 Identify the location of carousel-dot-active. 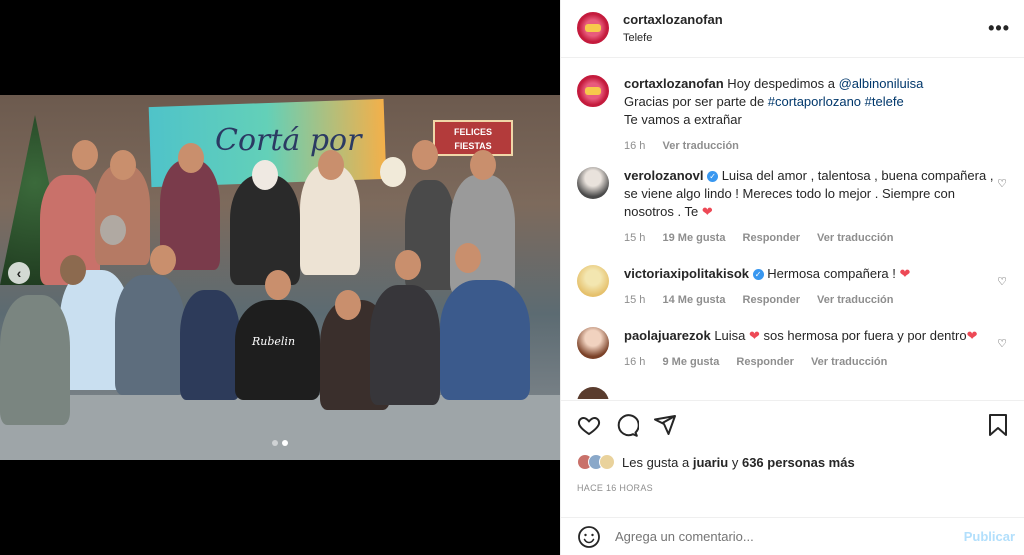
(285, 443).